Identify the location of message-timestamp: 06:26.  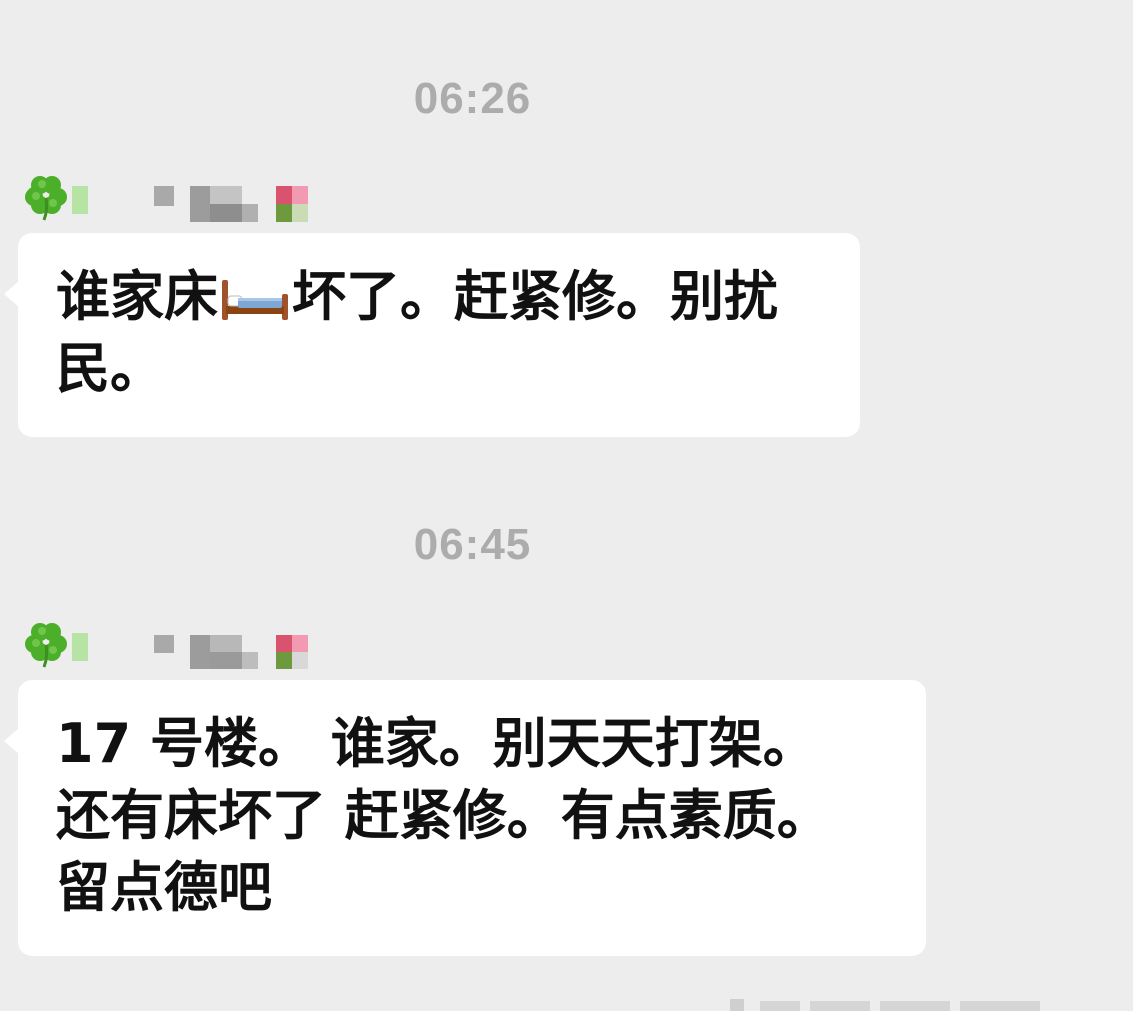
(472, 98).